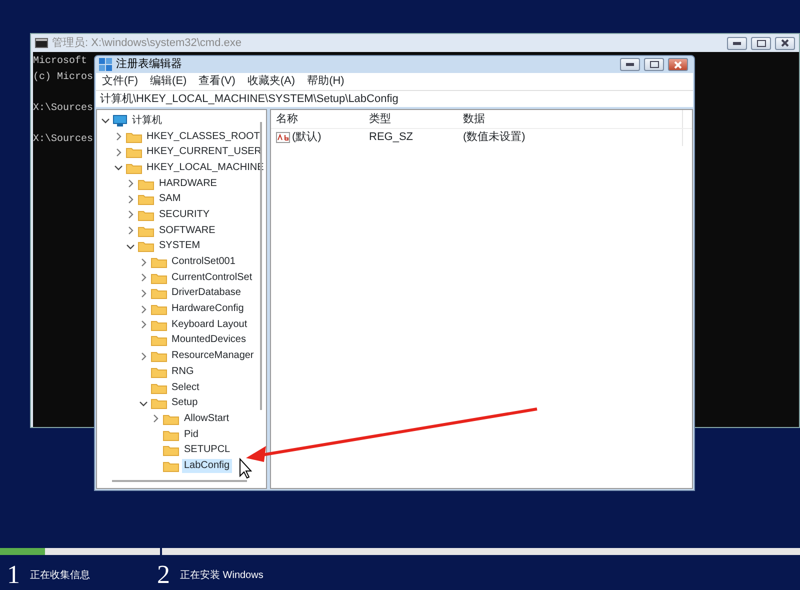 Image resolution: width=800 pixels, height=590 pixels. I want to click on console-line: Microsoft, so click(60, 61).